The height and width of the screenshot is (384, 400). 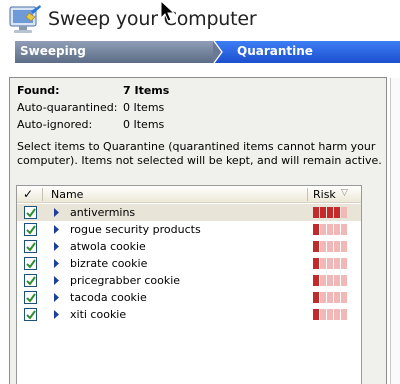 I want to click on window-title: Sweep your Computer, so click(x=152, y=19).